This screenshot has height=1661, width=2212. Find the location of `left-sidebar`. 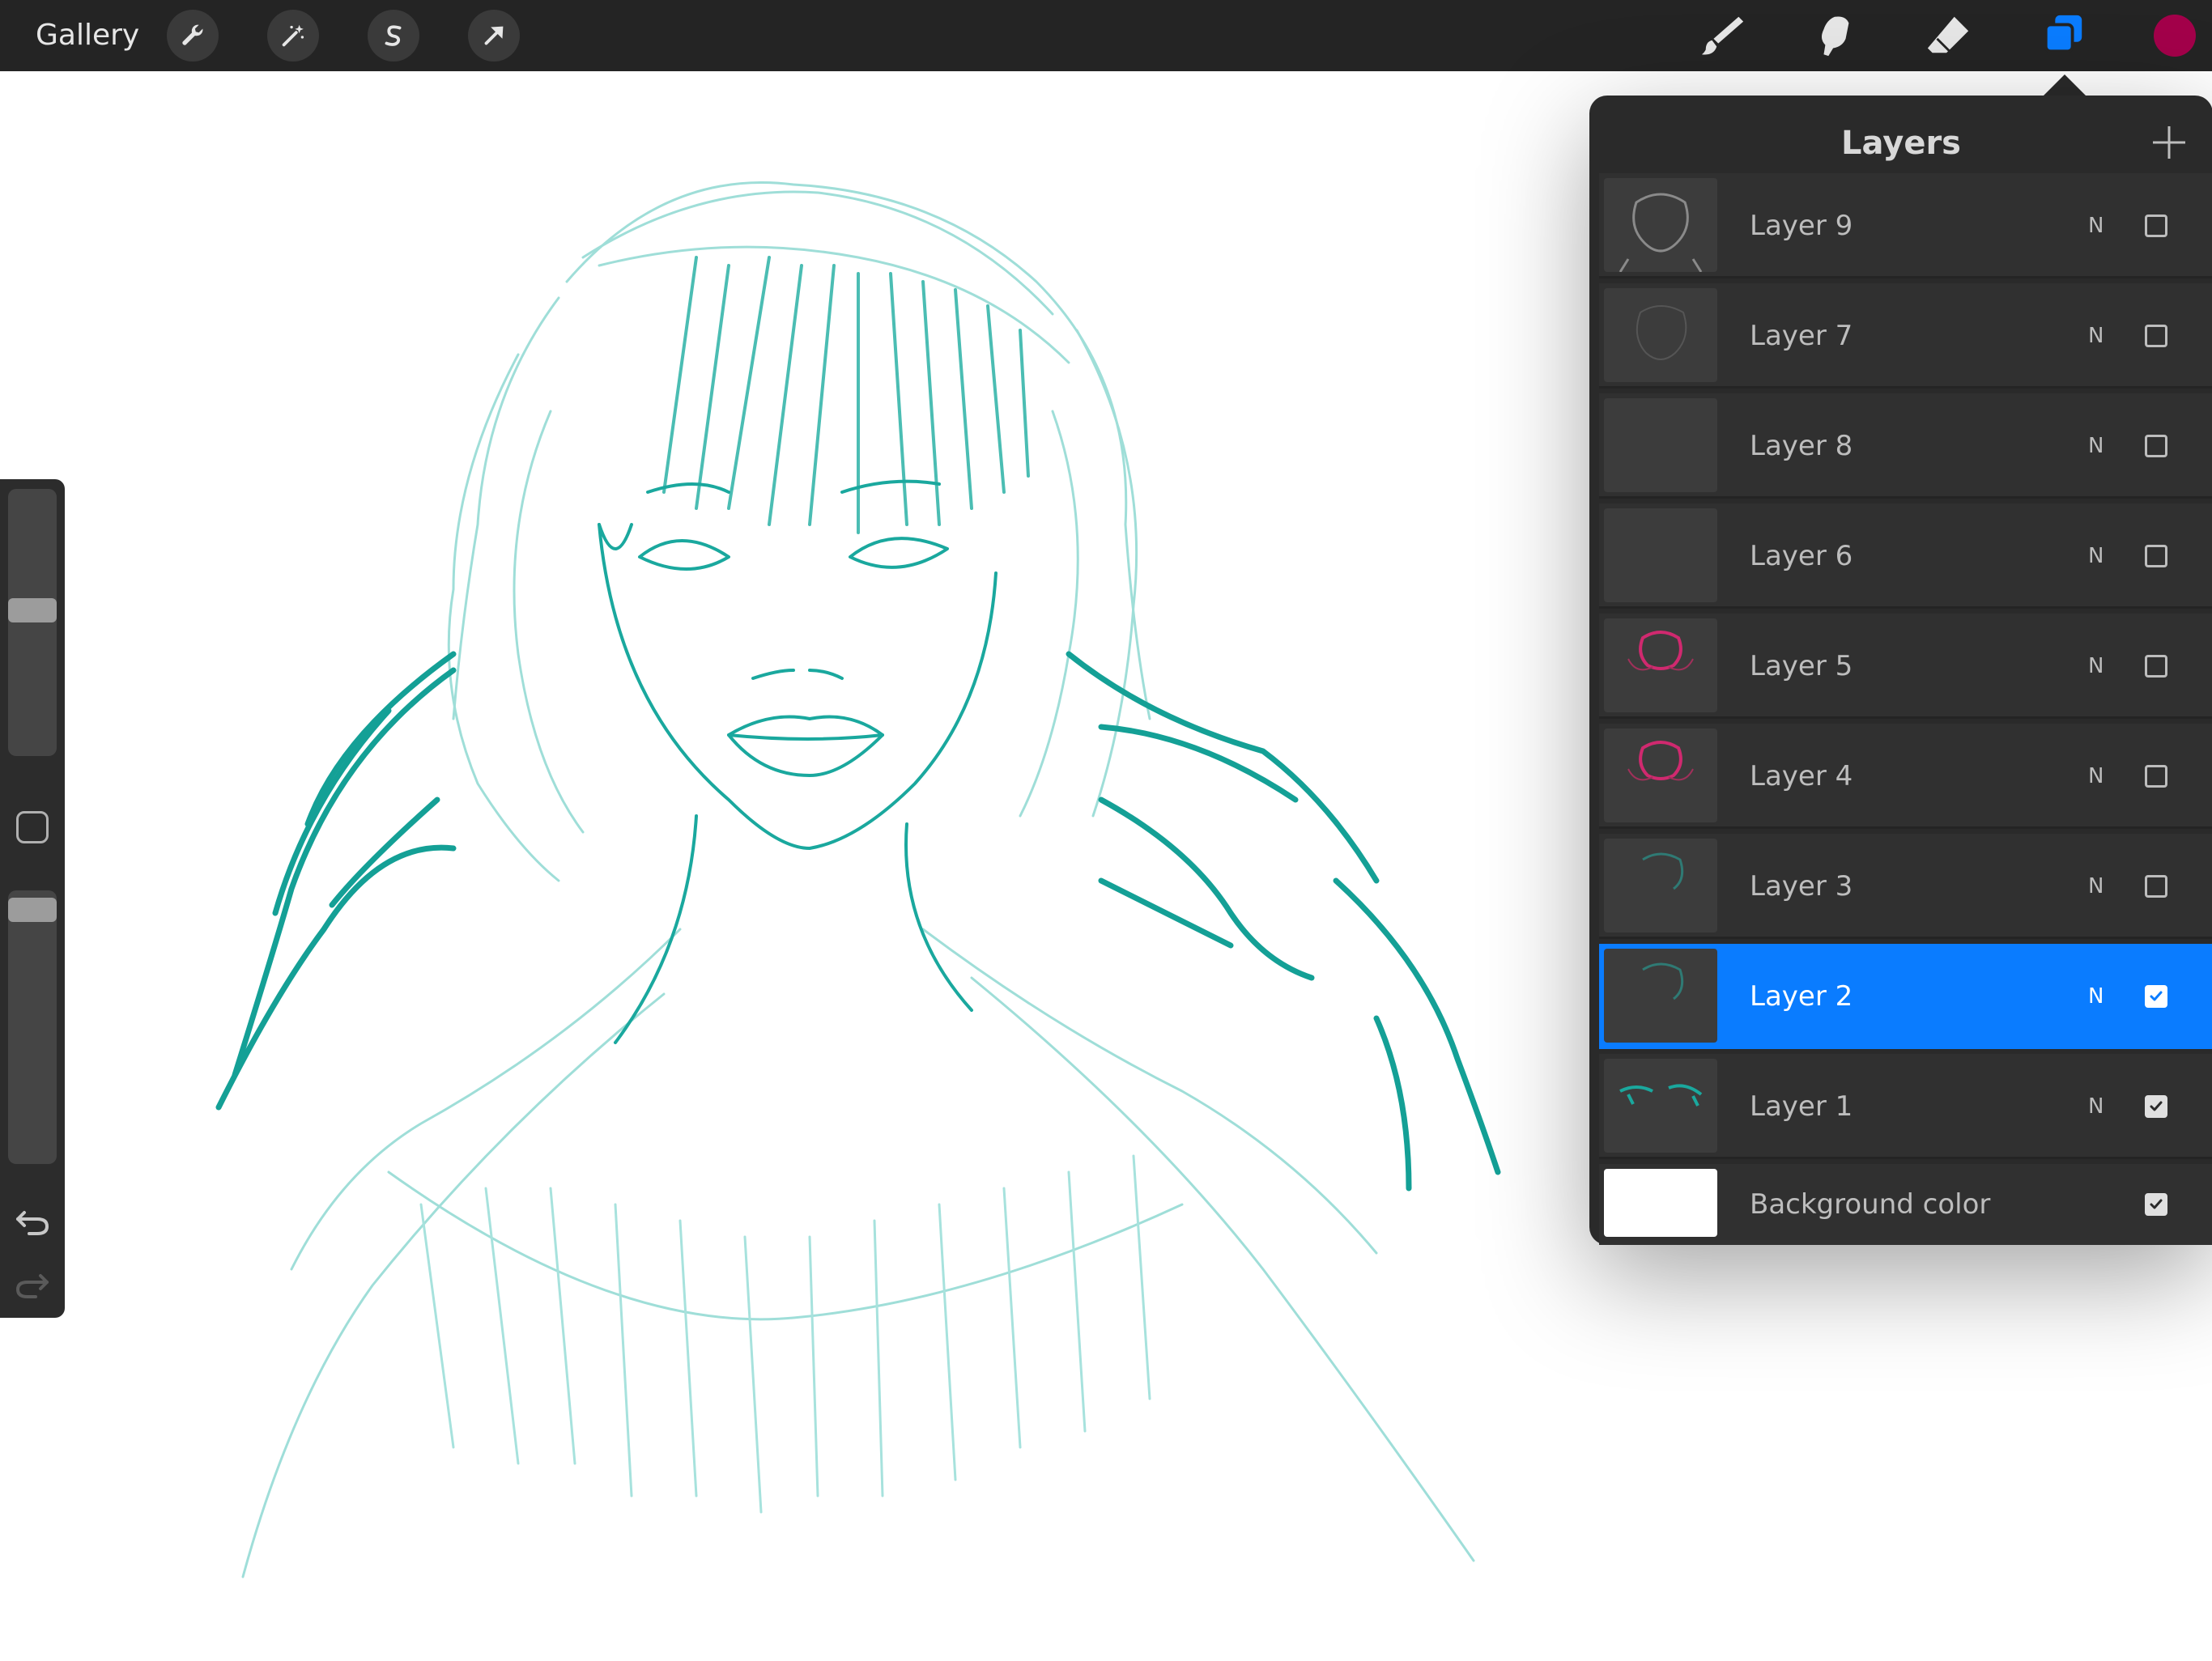

left-sidebar is located at coordinates (32, 899).